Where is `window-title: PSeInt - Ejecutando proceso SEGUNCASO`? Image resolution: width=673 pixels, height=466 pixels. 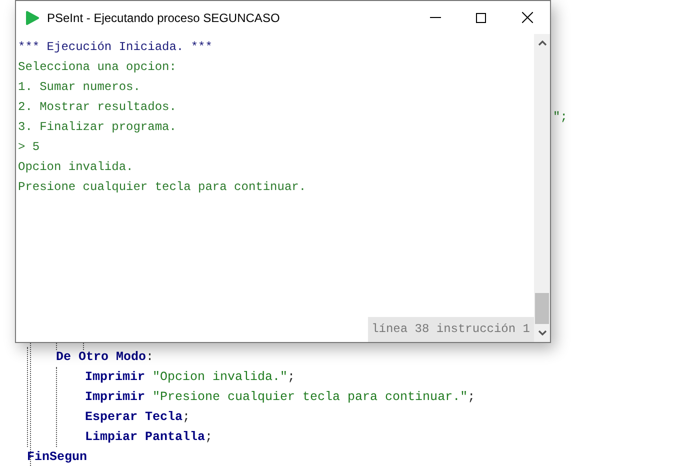 window-title: PSeInt - Ejecutando proceso SEGUNCASO is located at coordinates (163, 18).